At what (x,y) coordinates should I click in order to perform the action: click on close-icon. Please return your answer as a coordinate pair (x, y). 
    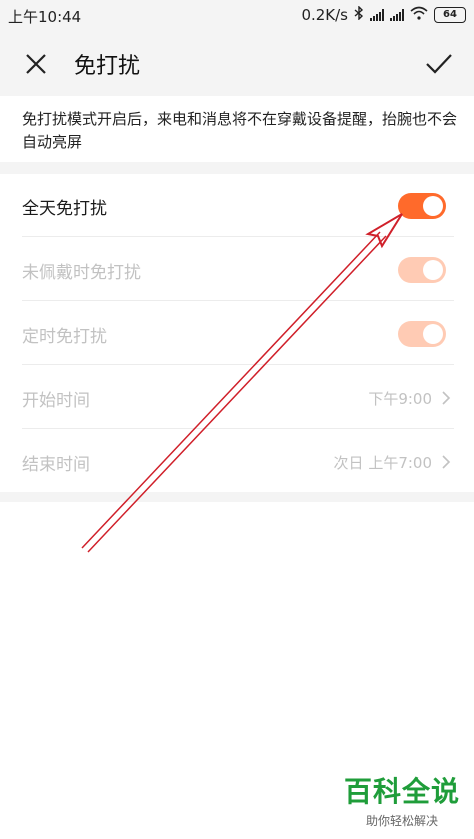
    Looking at the image, I should click on (36, 64).